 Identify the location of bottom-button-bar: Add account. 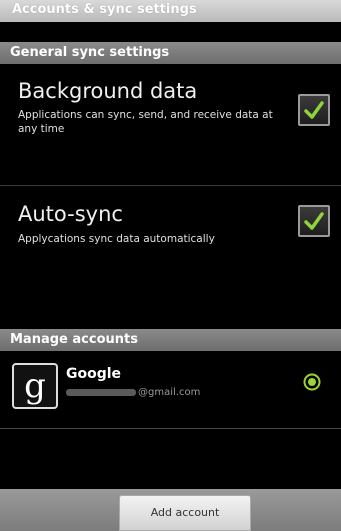
(170, 510).